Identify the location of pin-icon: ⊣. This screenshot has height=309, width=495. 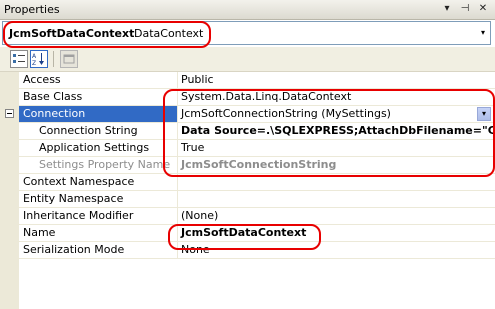
(465, 9).